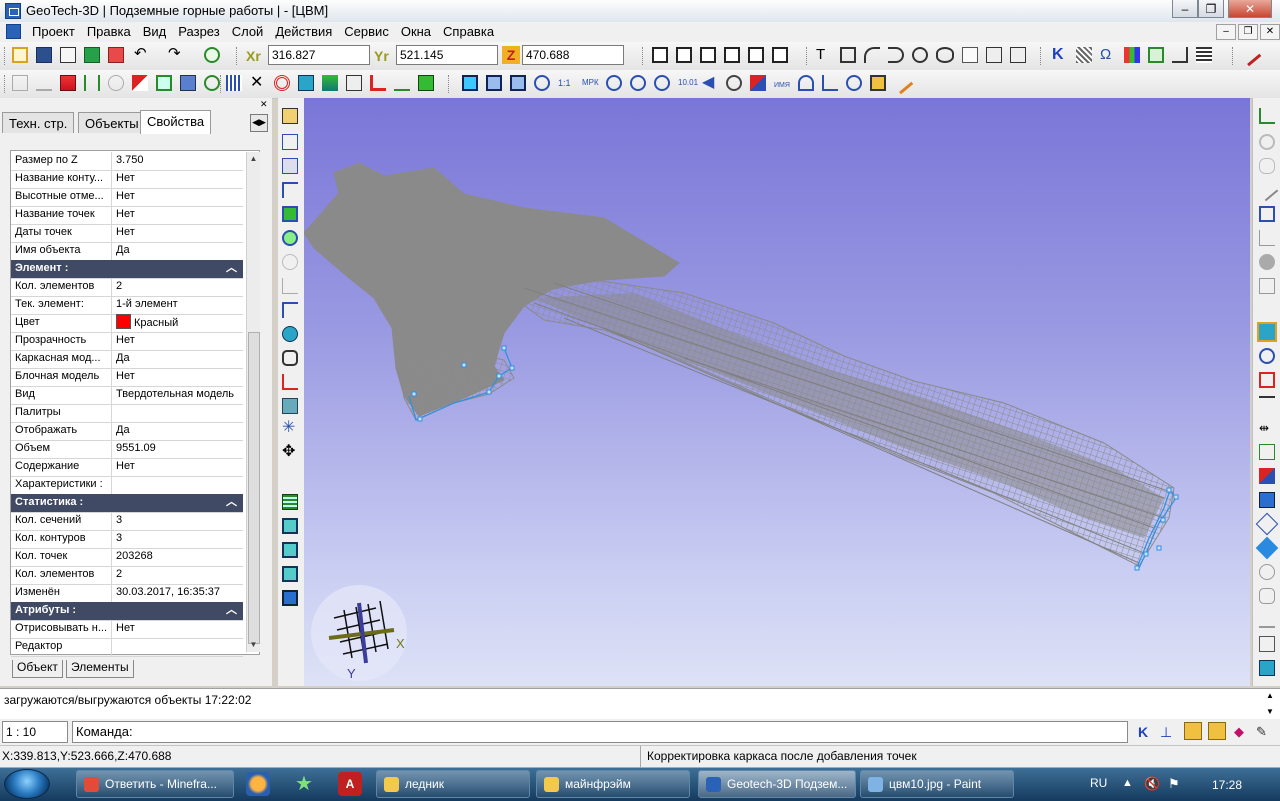 Image resolution: width=1280 pixels, height=801 pixels. Describe the element at coordinates (248, 32) in the screenshot. I see `menu-item-4: Слой` at that location.